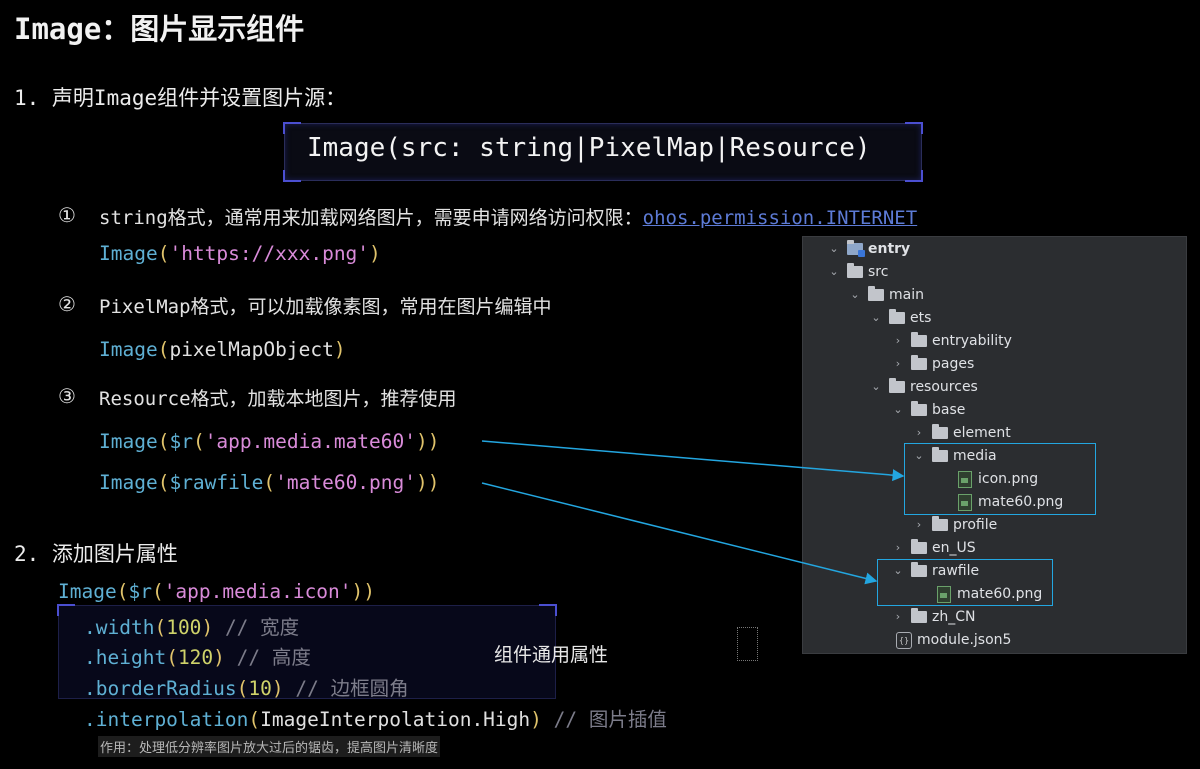  Describe the element at coordinates (693, 461) in the screenshot. I see `arrow-to-media` at that location.